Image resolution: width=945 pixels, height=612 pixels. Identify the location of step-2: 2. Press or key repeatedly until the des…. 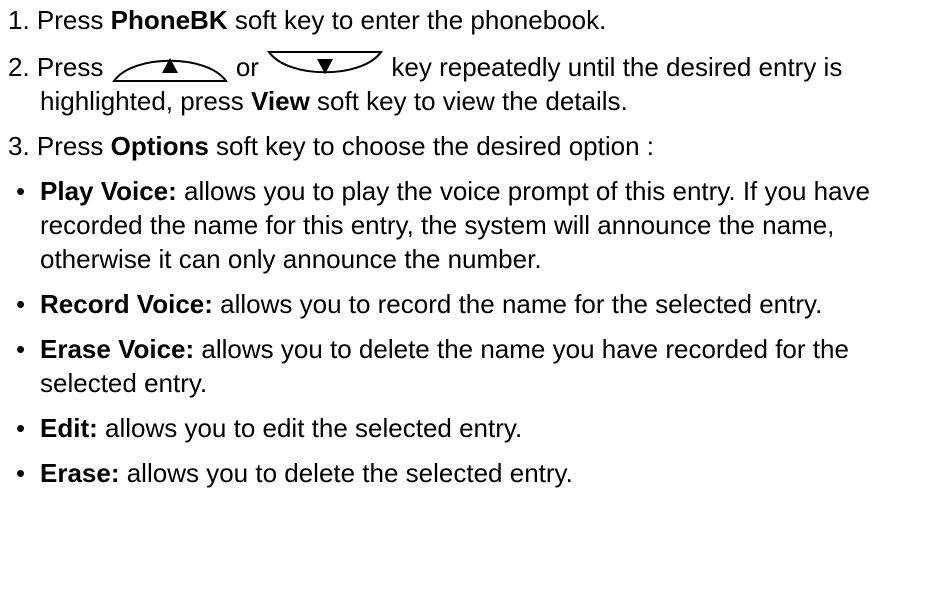
(476, 83).